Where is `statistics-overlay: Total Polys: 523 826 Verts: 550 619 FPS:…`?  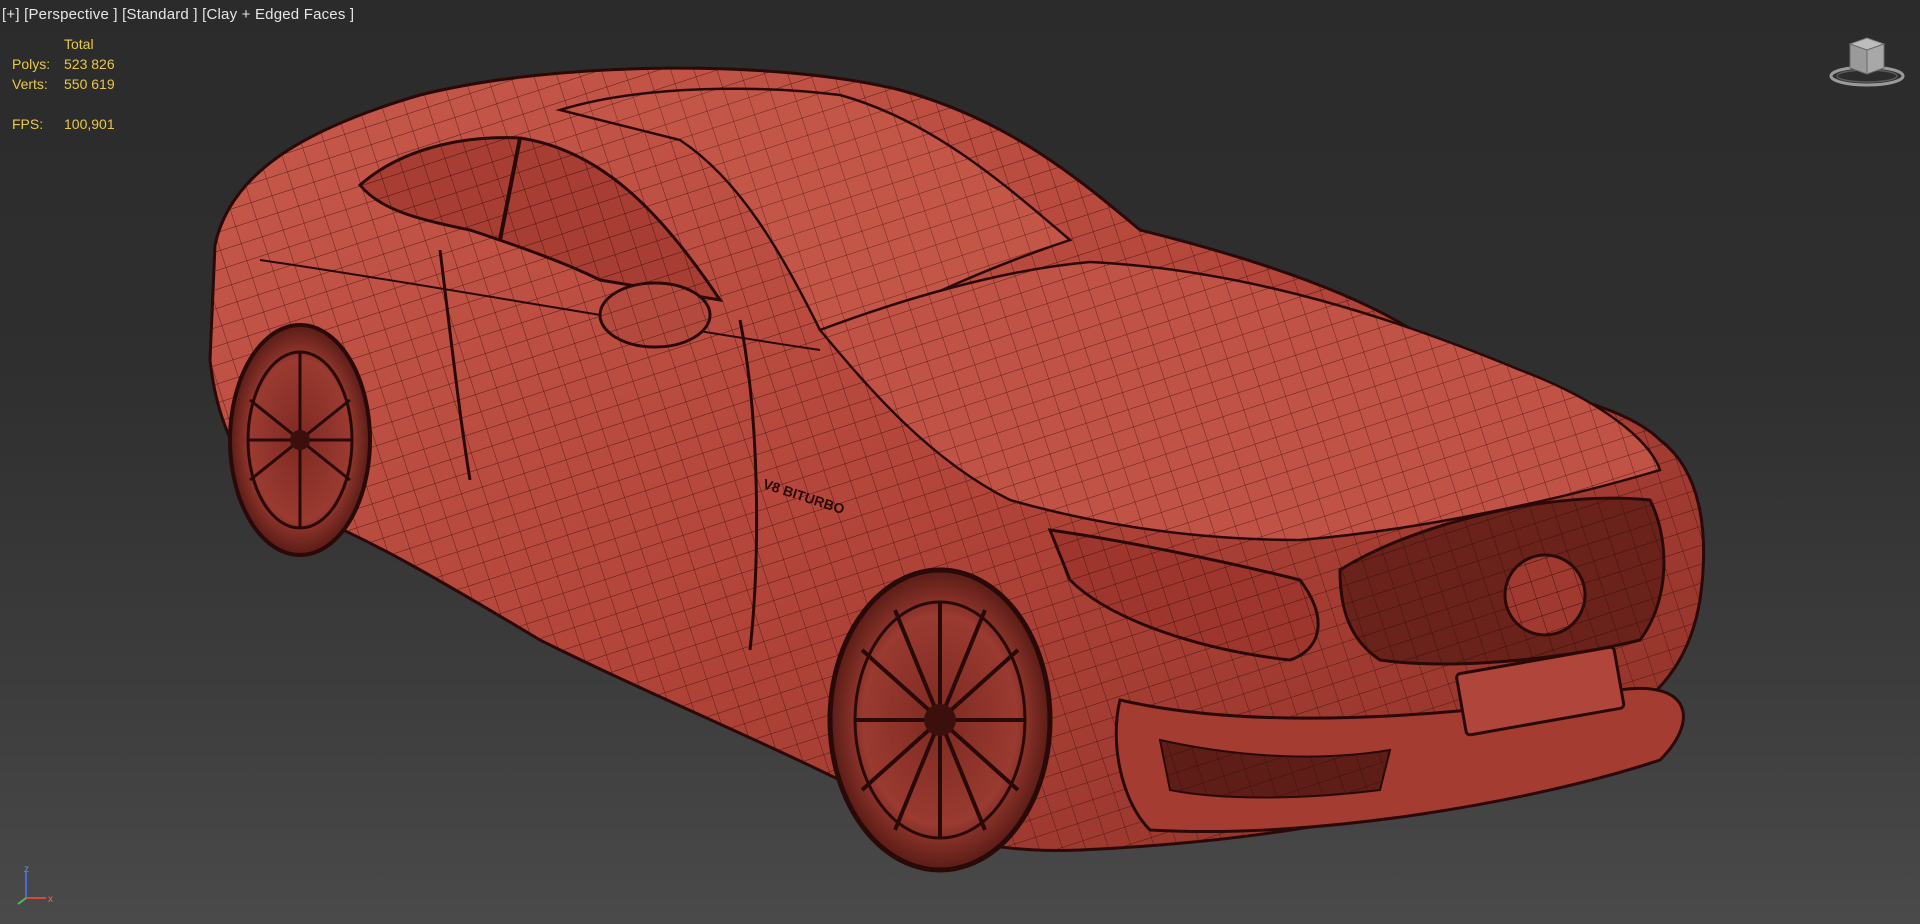
statistics-overlay: Total Polys: 523 826 Verts: 550 619 FPS:… is located at coordinates (63, 84).